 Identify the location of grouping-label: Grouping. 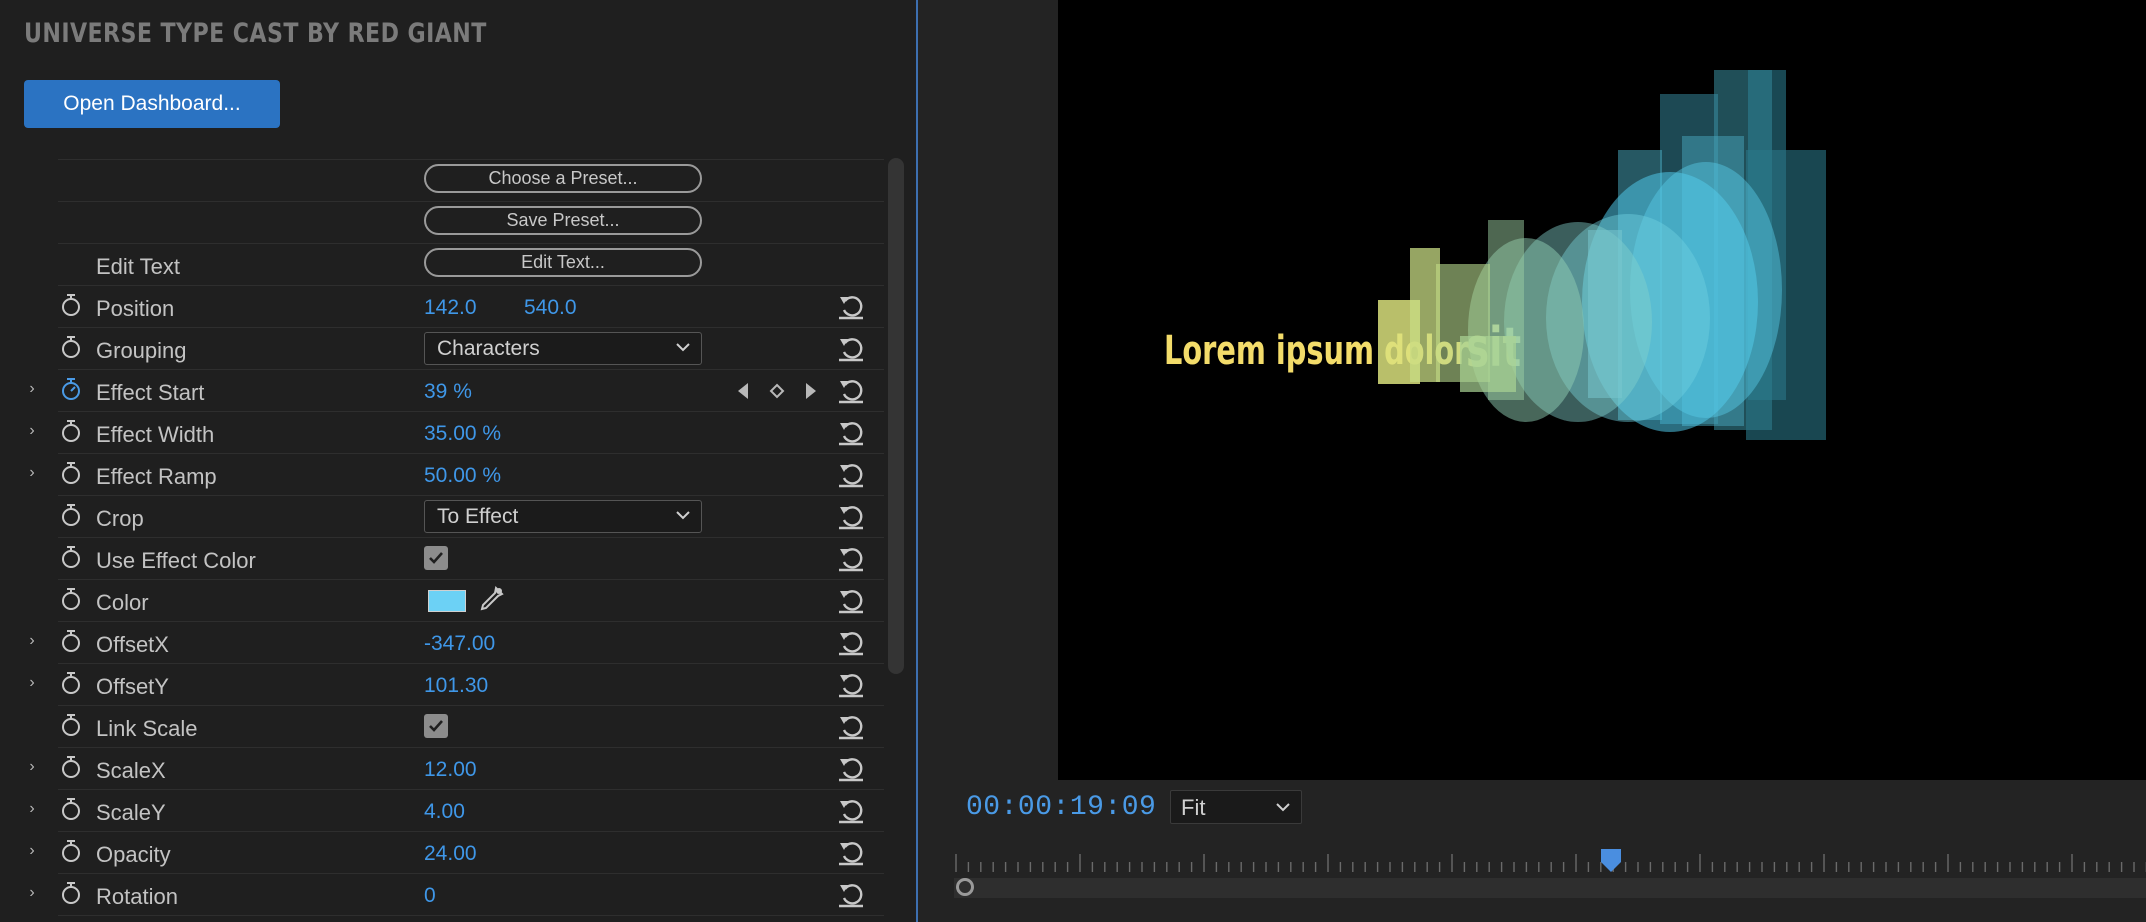
(141, 350).